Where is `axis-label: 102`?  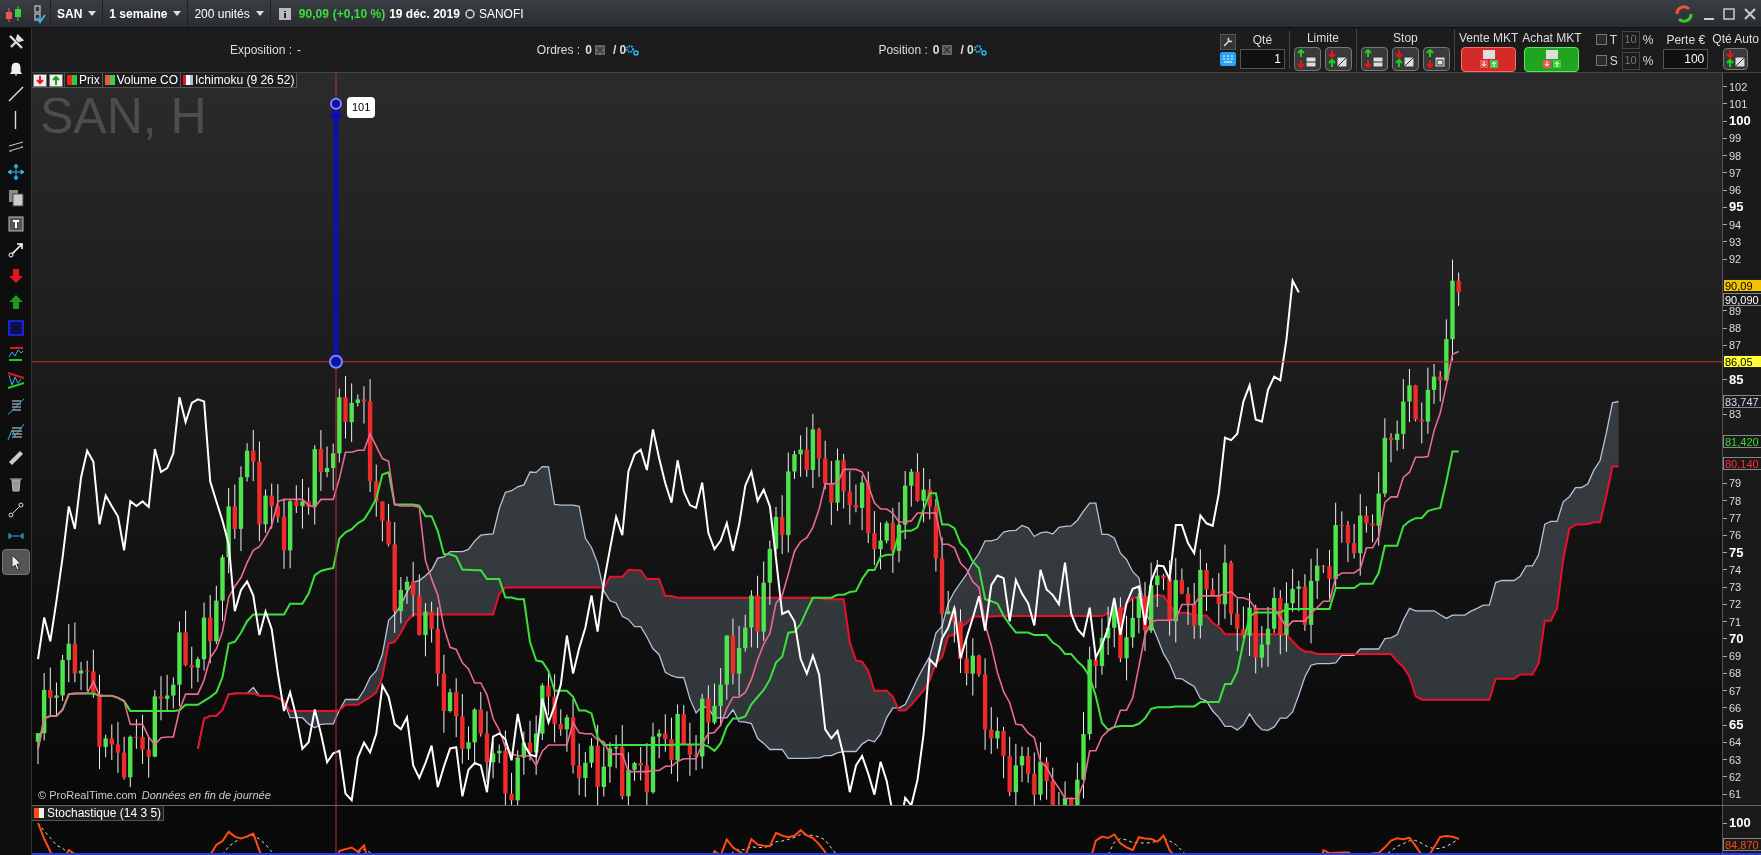
axis-label: 102 is located at coordinates (1738, 87).